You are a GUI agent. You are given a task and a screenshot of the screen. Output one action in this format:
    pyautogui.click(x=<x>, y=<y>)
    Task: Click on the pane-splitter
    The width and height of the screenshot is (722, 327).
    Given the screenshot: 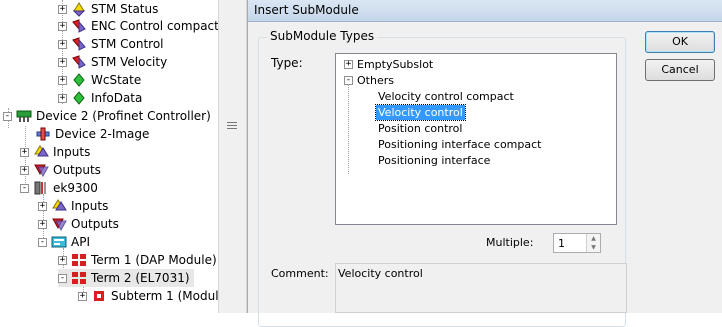 What is the action you would take?
    pyautogui.click(x=232, y=156)
    